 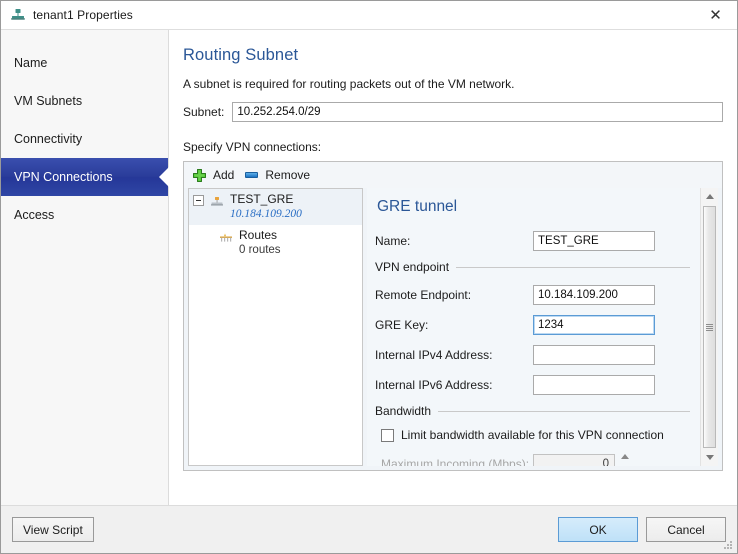 What do you see at coordinates (709, 457) in the screenshot?
I see `scroll-down-icon` at bounding box center [709, 457].